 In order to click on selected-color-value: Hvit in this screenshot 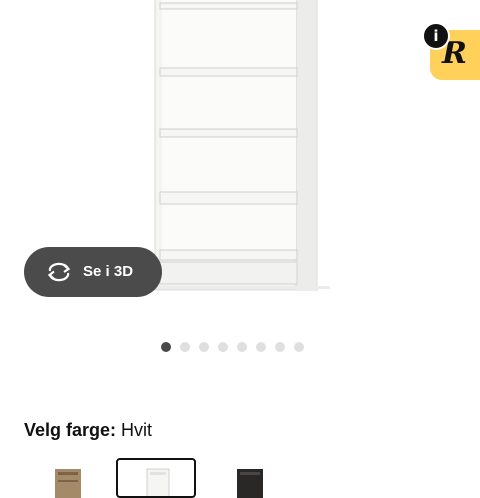, I will do `click(137, 430)`.